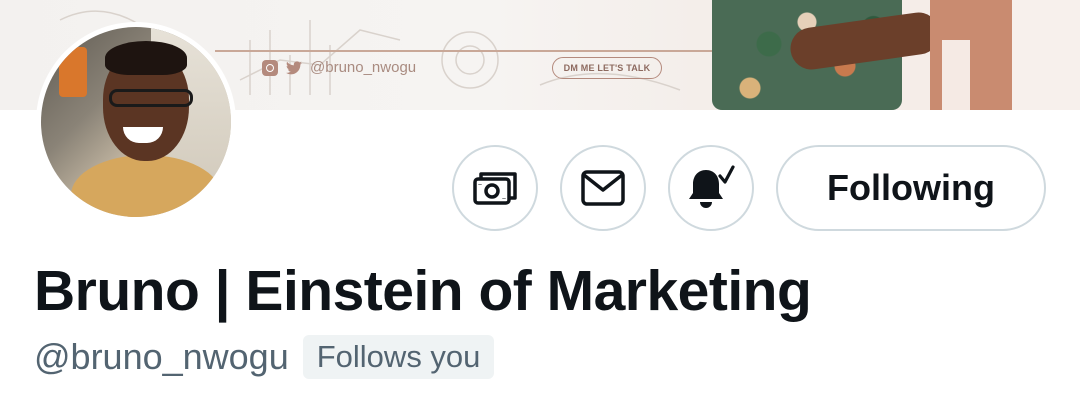  I want to click on avatar-photo, so click(136, 122).